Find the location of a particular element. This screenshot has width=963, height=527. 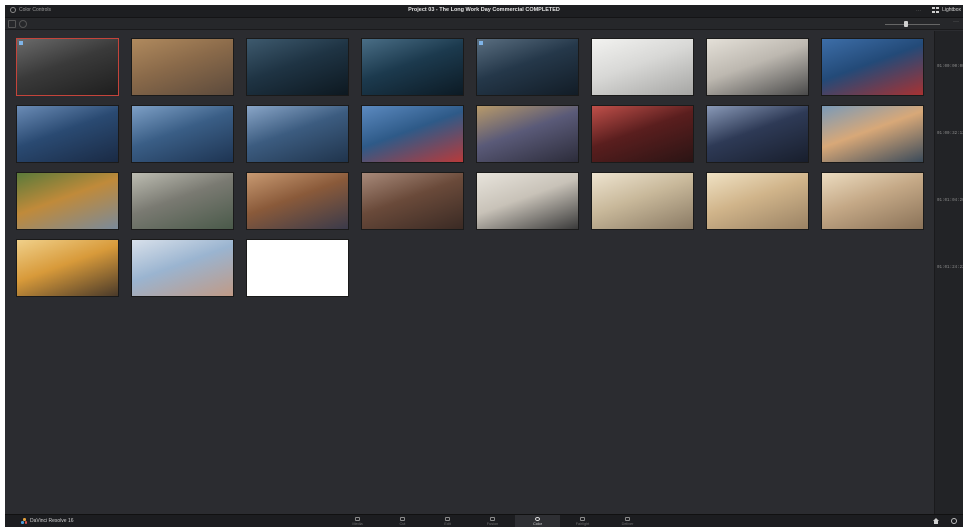

clip-thumbnail-office-night-chair is located at coordinates (412, 67).